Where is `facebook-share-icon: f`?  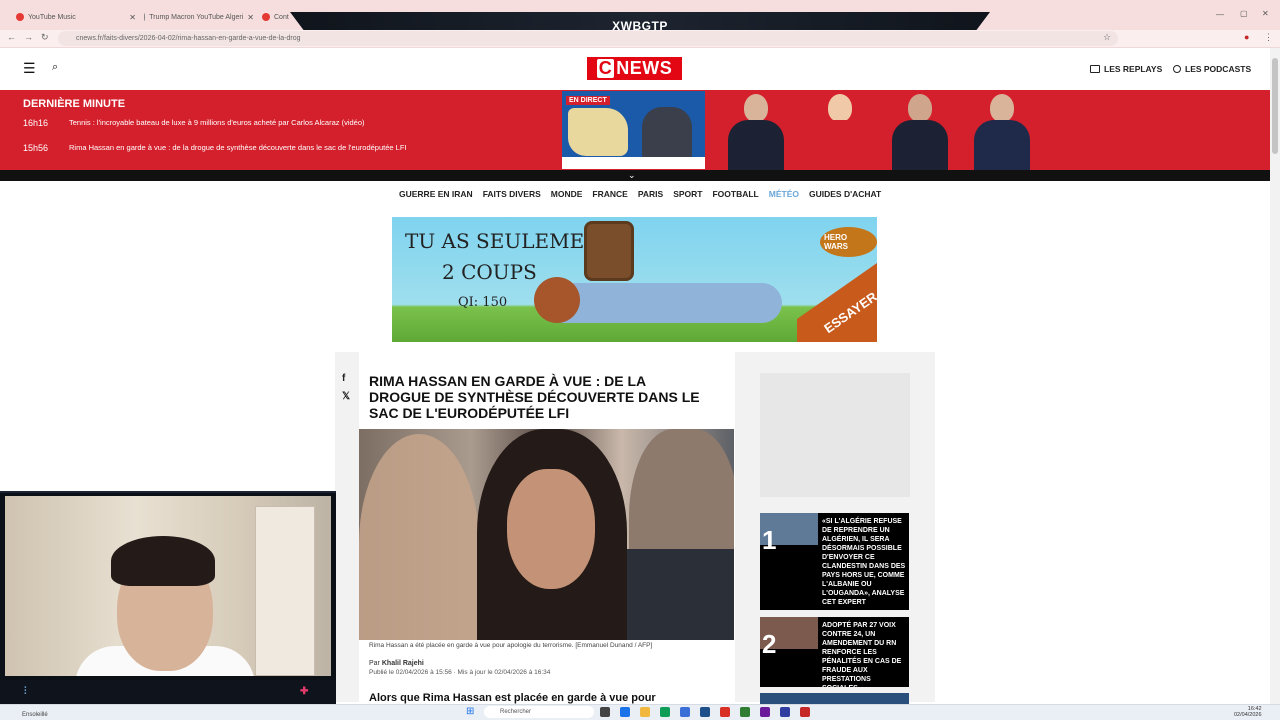 facebook-share-icon: f is located at coordinates (343, 378).